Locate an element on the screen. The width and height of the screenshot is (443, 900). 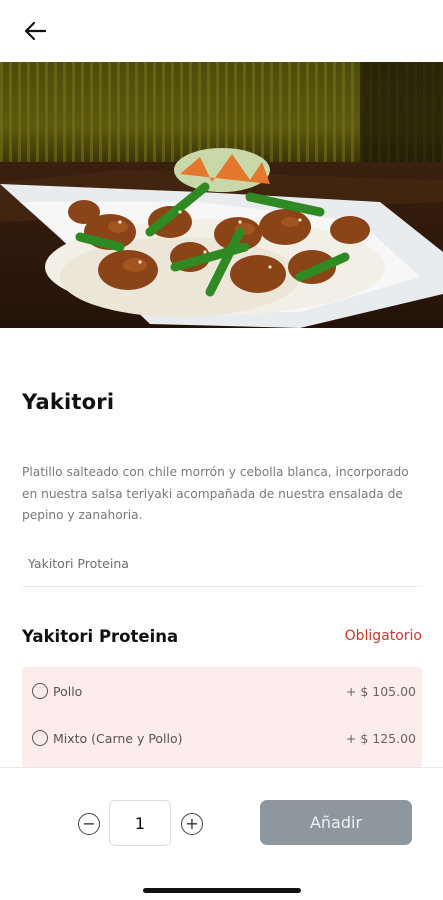
quantity-decrease-button: − is located at coordinates (89, 824).